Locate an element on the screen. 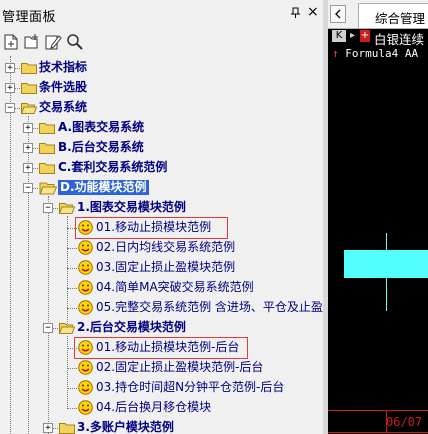  panel-toolbar is located at coordinates (161, 42).